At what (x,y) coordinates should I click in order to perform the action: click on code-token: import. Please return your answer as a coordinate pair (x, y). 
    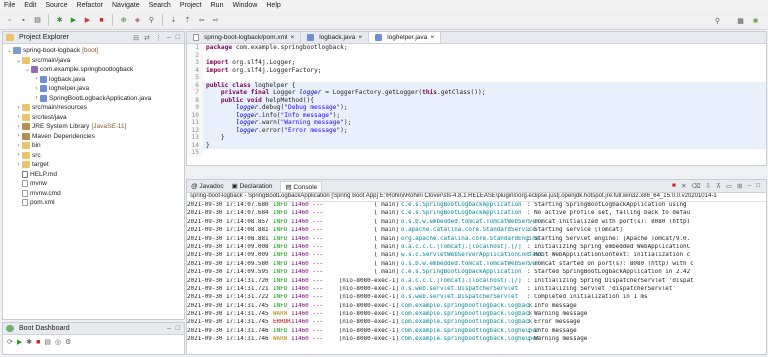
    Looking at the image, I should click on (219, 70).